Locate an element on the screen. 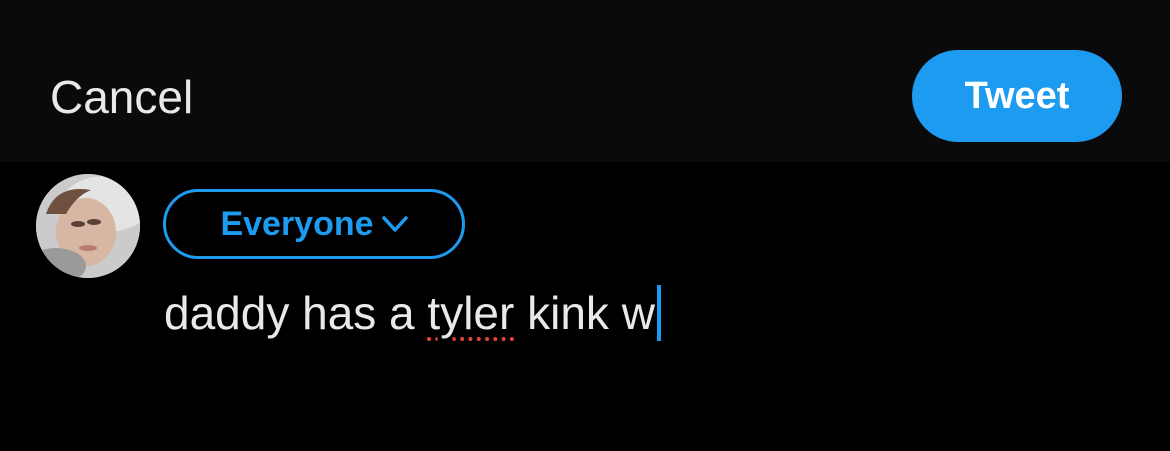 Image resolution: width=1170 pixels, height=451 pixels. audience-selector: Everyone is located at coordinates (314, 224).